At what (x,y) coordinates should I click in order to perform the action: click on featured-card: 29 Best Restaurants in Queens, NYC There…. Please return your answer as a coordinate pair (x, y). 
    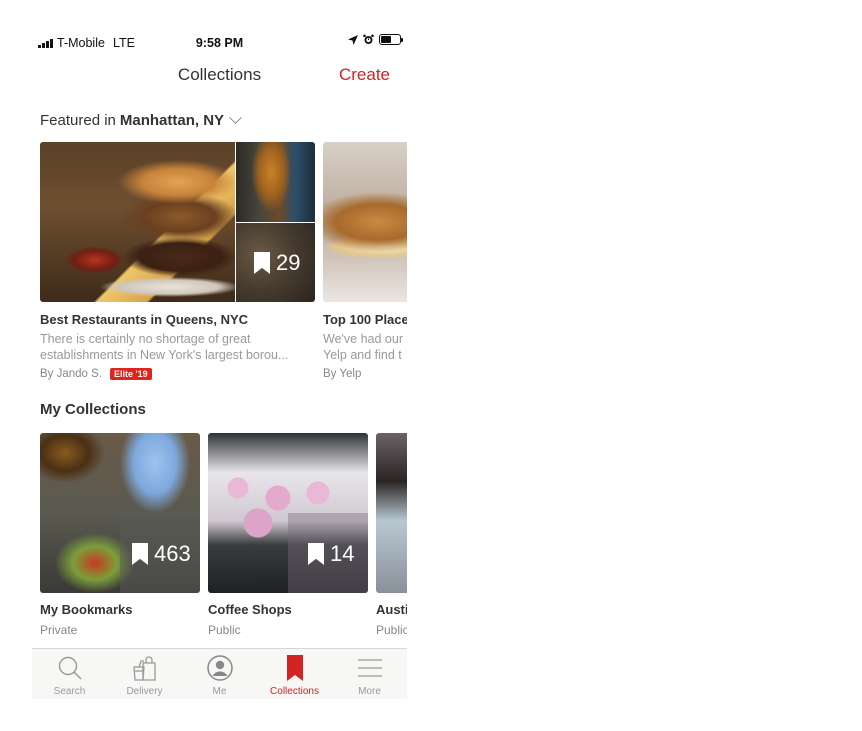
    Looking at the image, I should click on (177, 261).